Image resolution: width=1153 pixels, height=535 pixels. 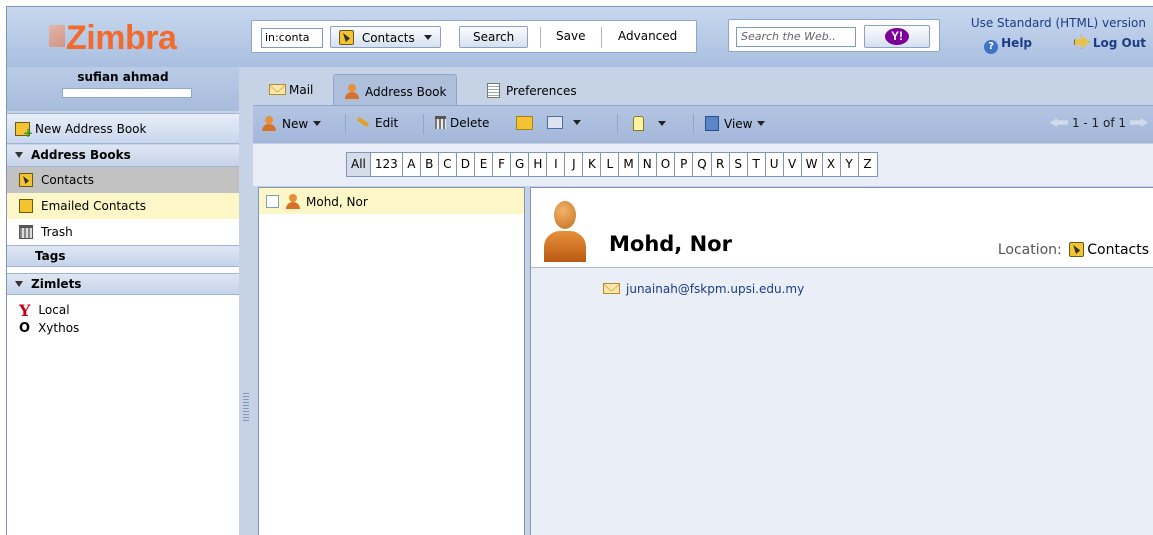 What do you see at coordinates (684, 164) in the screenshot?
I see `alphabet-letter: P` at bounding box center [684, 164].